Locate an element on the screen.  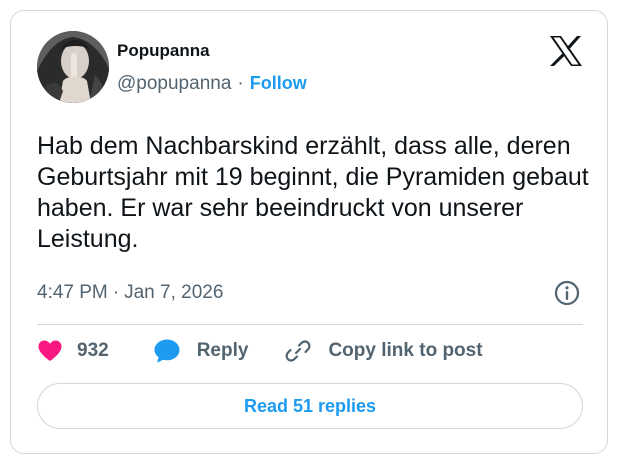
action-bar: 932 Reply Copy link to post is located at coordinates (260, 351).